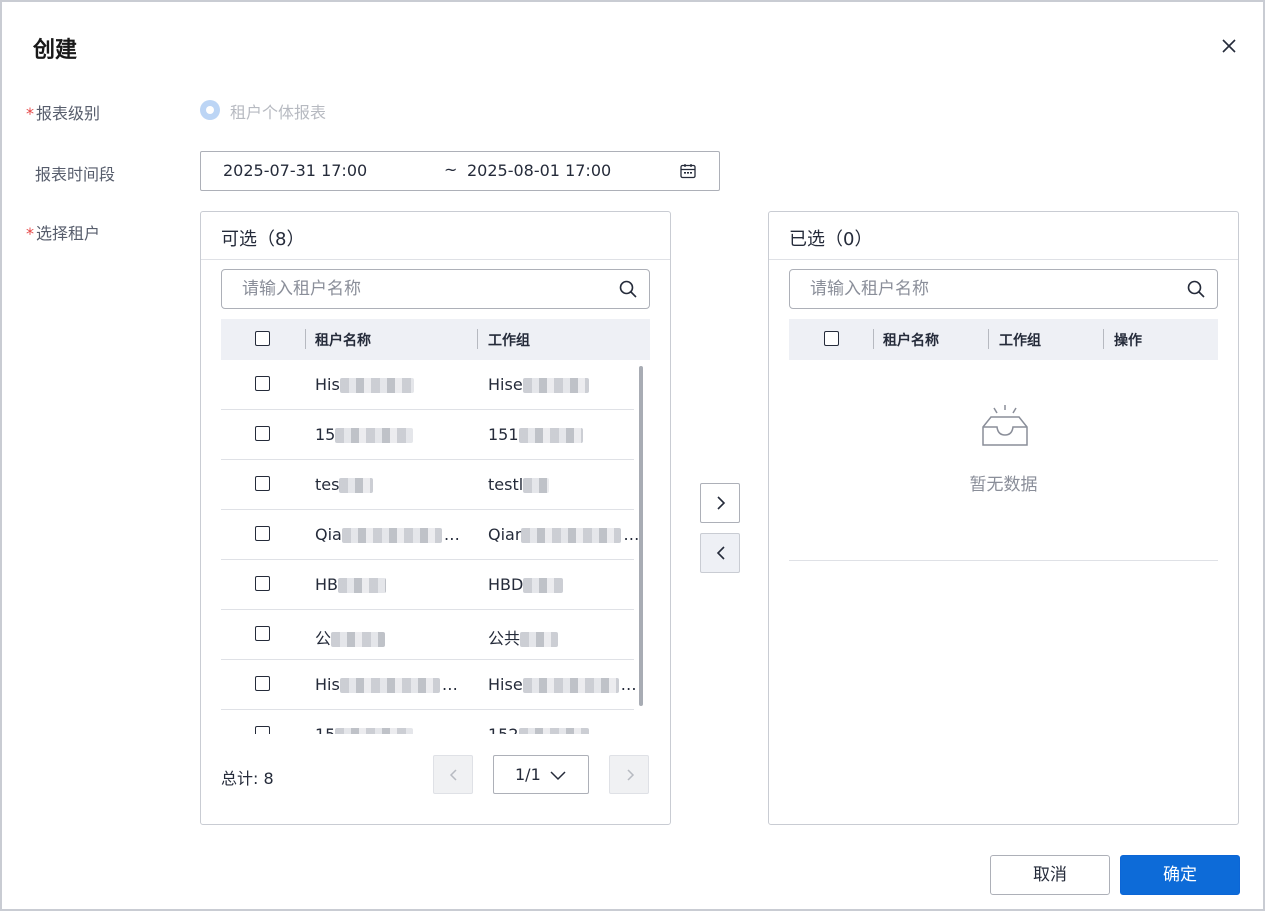 This screenshot has height=911, width=1265. Describe the element at coordinates (263, 239) in the screenshot. I see `available-title: 可选（8）` at that location.